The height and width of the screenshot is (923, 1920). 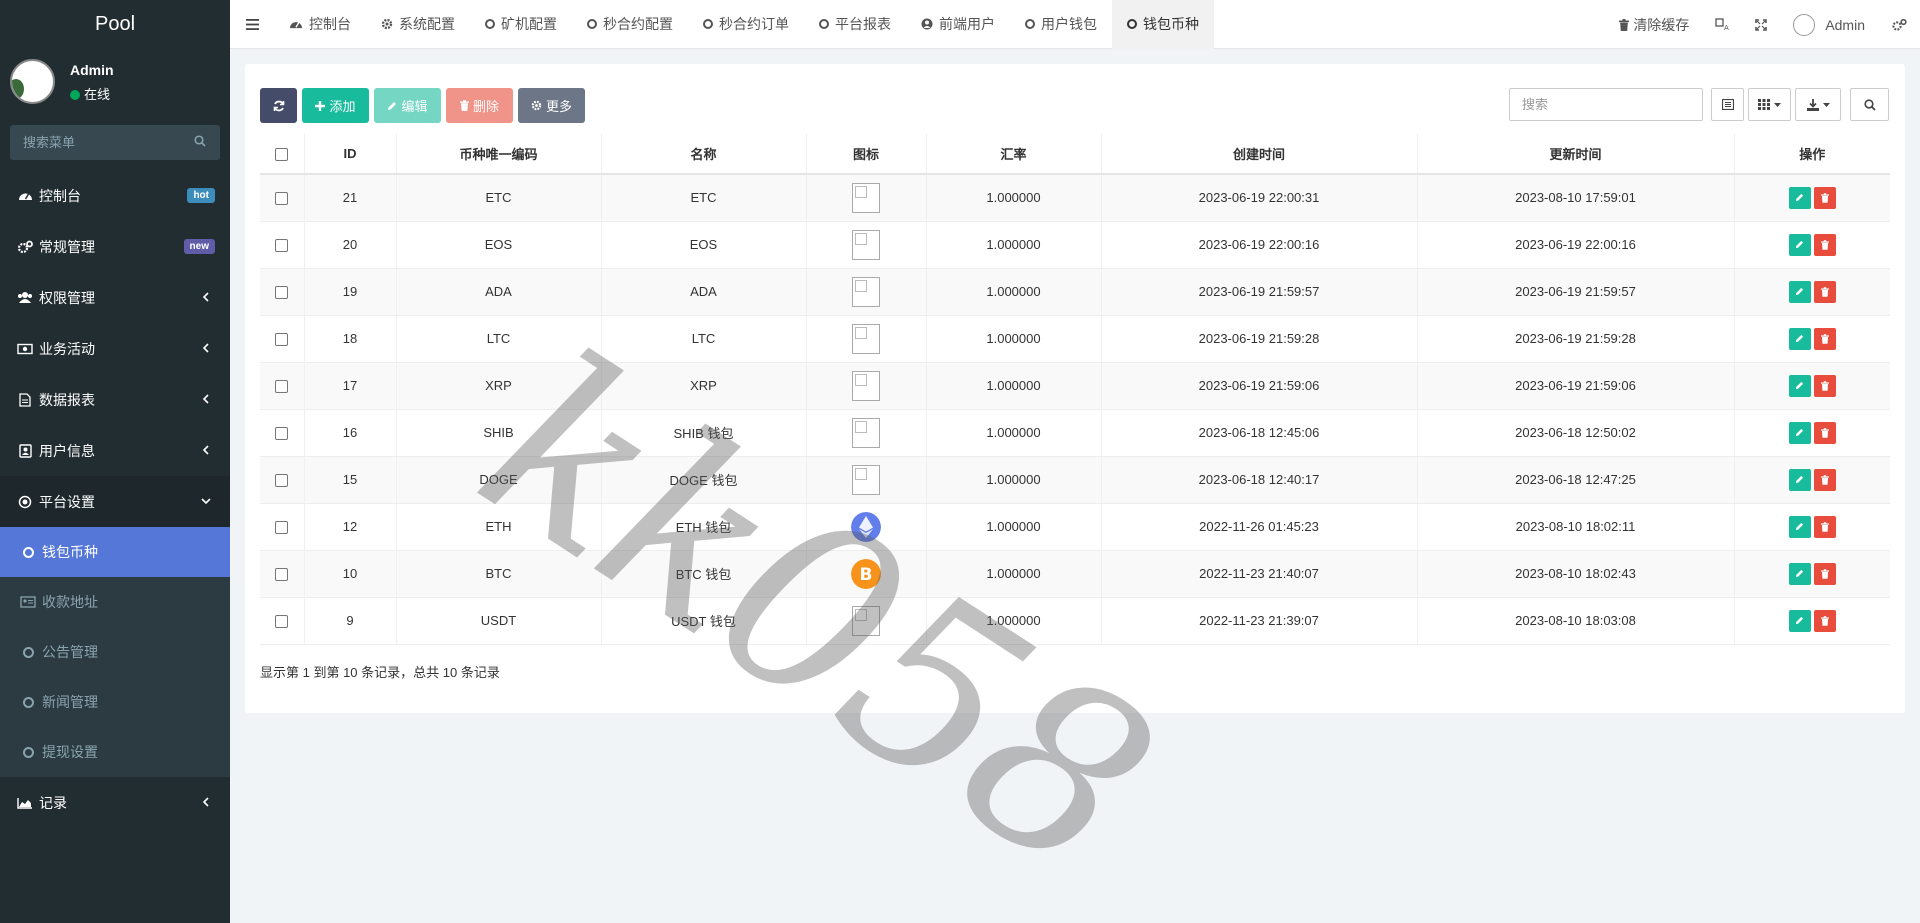 I want to click on created-cell: 2022-11-23 21:39:07, so click(x=1259, y=621).